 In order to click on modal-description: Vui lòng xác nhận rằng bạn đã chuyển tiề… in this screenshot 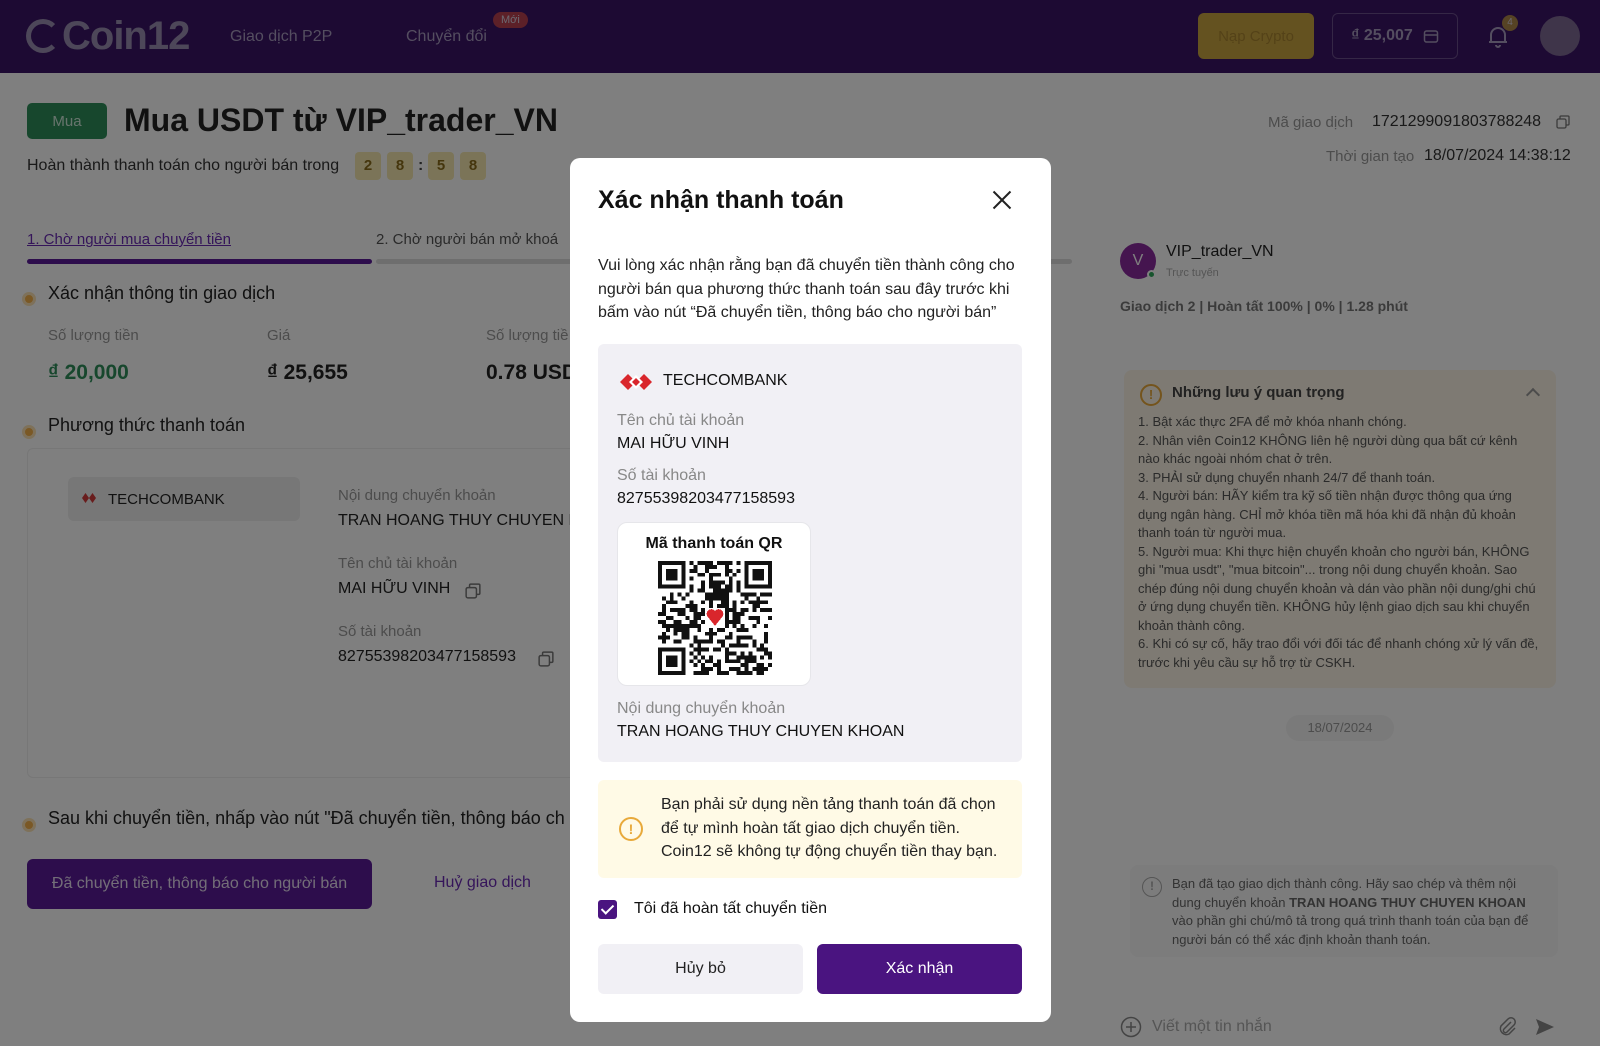, I will do `click(806, 289)`.